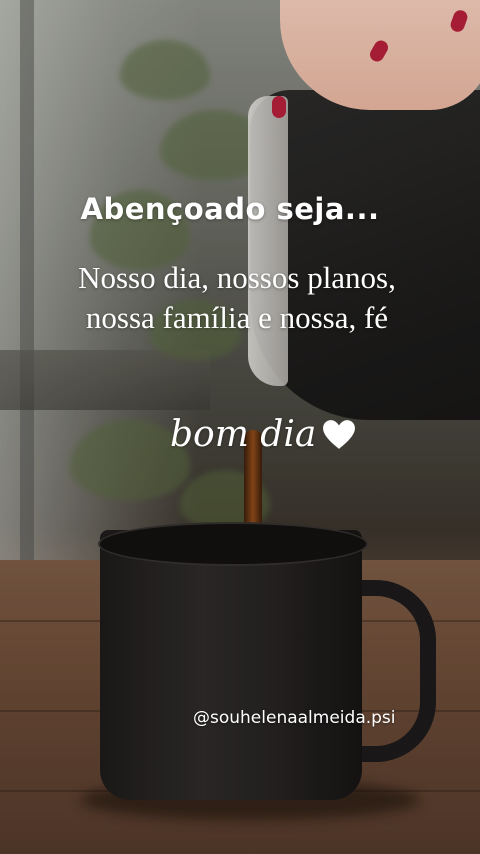 The height and width of the screenshot is (854, 480). Describe the element at coordinates (243, 434) in the screenshot. I see `greeting-text: bom dia` at that location.